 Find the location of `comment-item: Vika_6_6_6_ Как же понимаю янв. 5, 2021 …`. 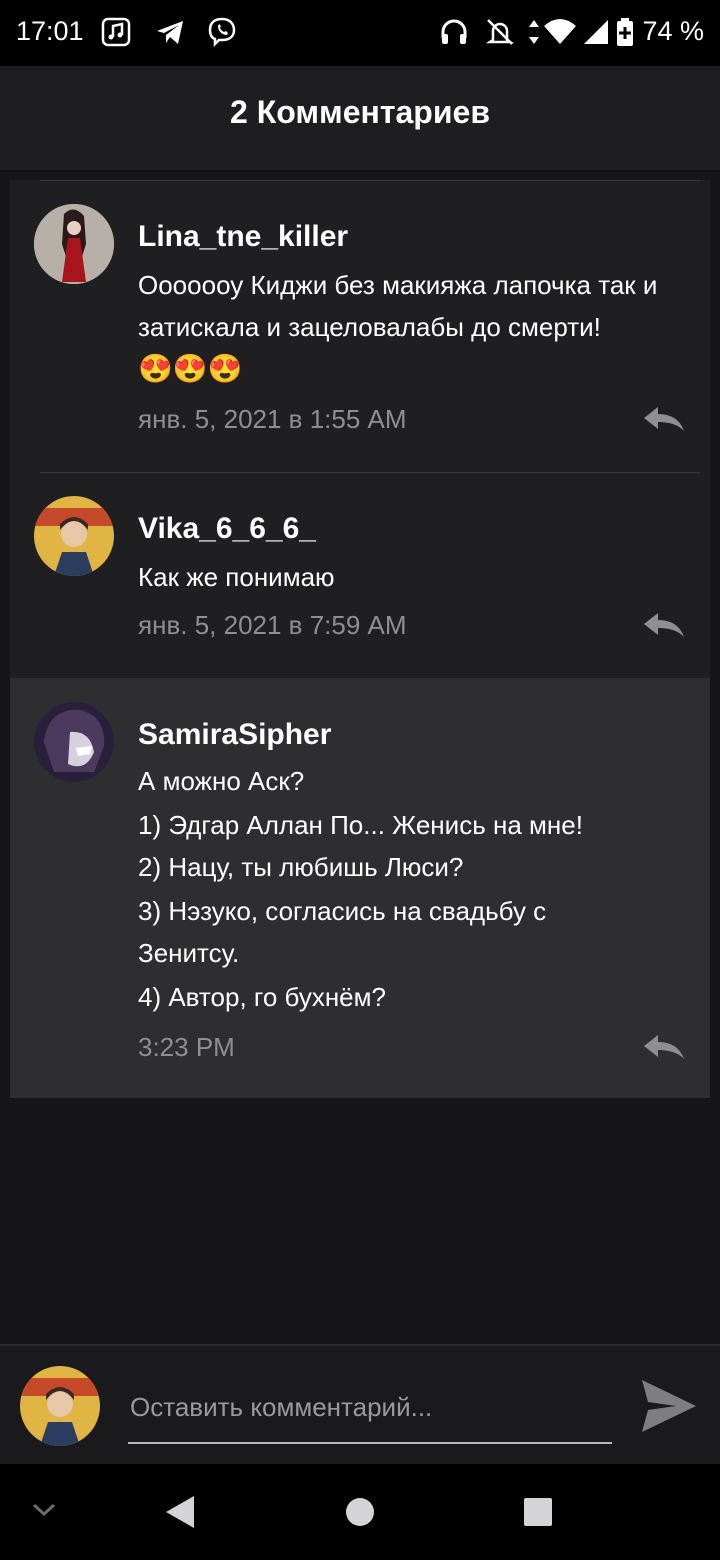

comment-item: Vika_6_6_6_ Как же понимаю янв. 5, 2021 … is located at coordinates (360, 575).